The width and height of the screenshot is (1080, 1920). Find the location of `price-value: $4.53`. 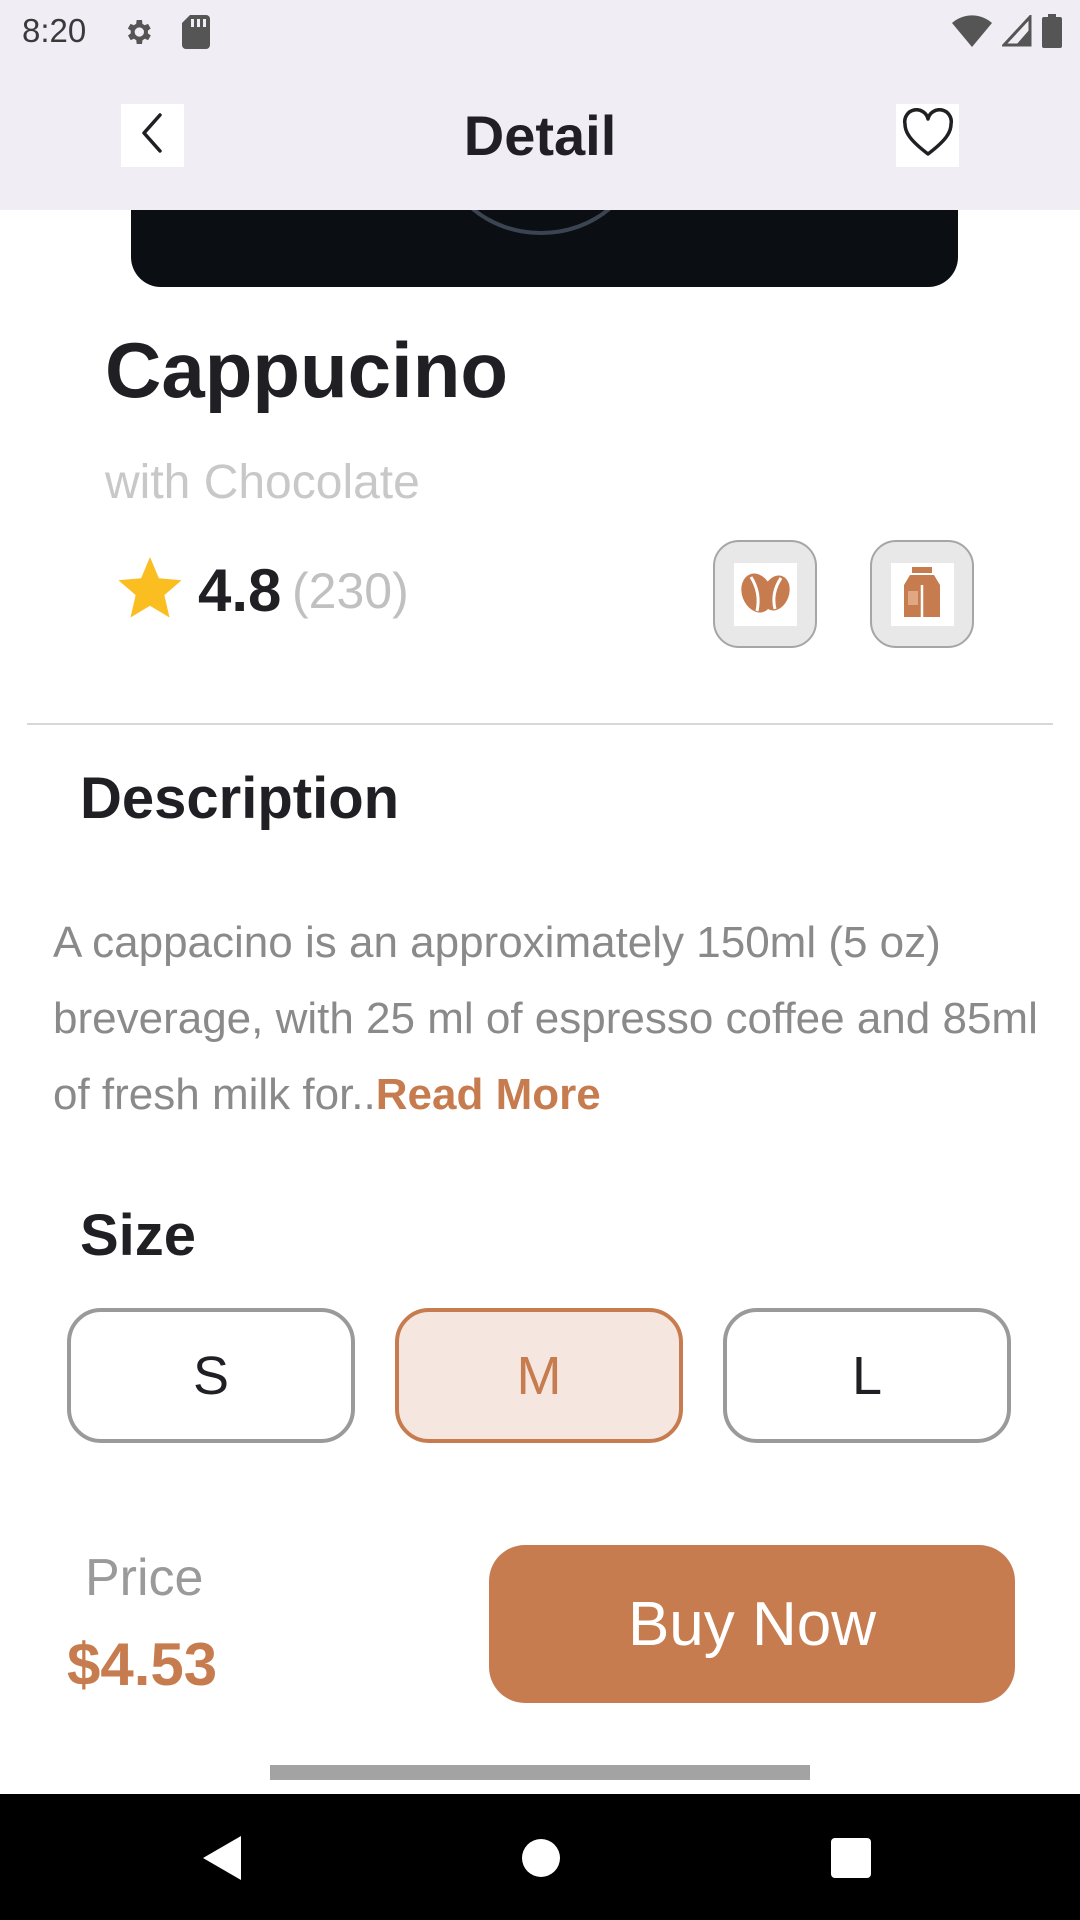

price-value: $4.53 is located at coordinates (142, 1664).